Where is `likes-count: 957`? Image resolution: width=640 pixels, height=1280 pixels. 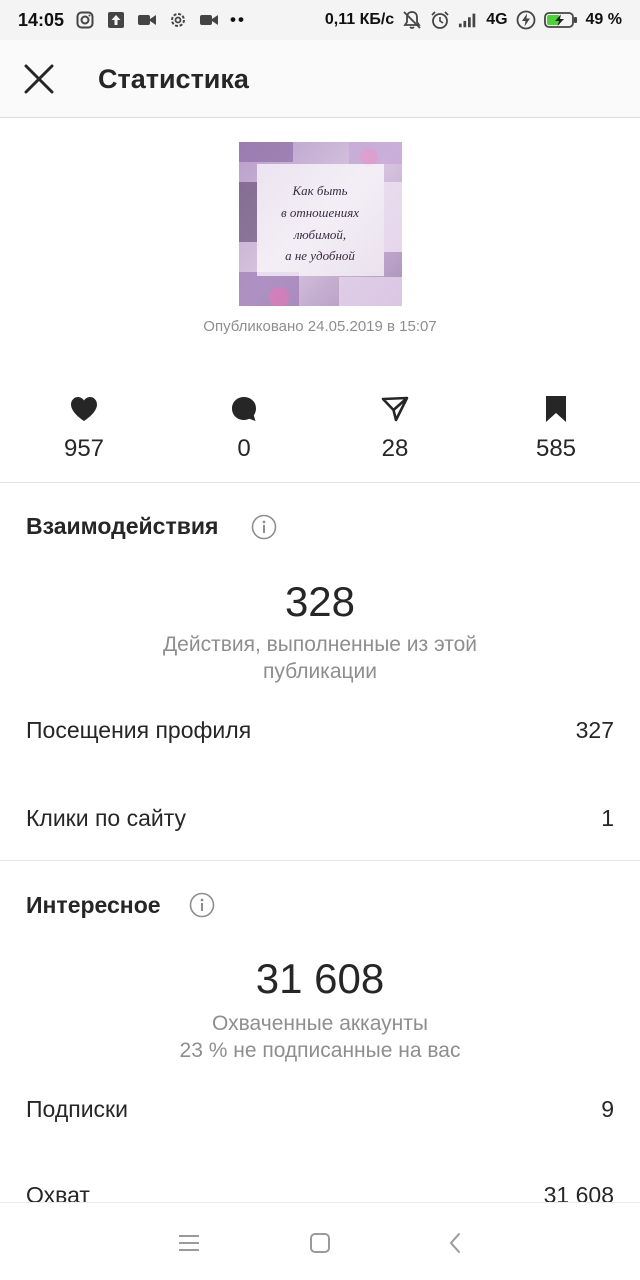
likes-count: 957 is located at coordinates (84, 448).